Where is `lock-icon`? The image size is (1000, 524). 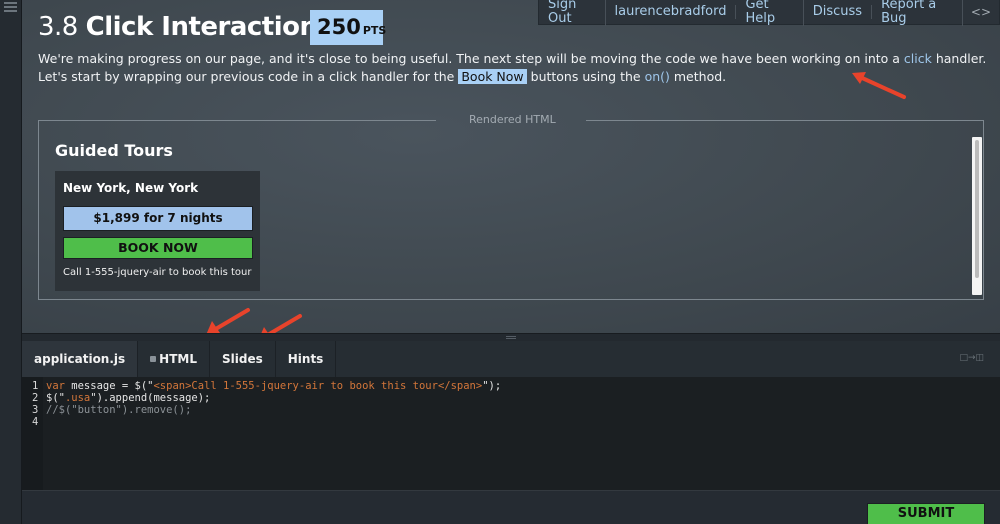 lock-icon is located at coordinates (153, 359).